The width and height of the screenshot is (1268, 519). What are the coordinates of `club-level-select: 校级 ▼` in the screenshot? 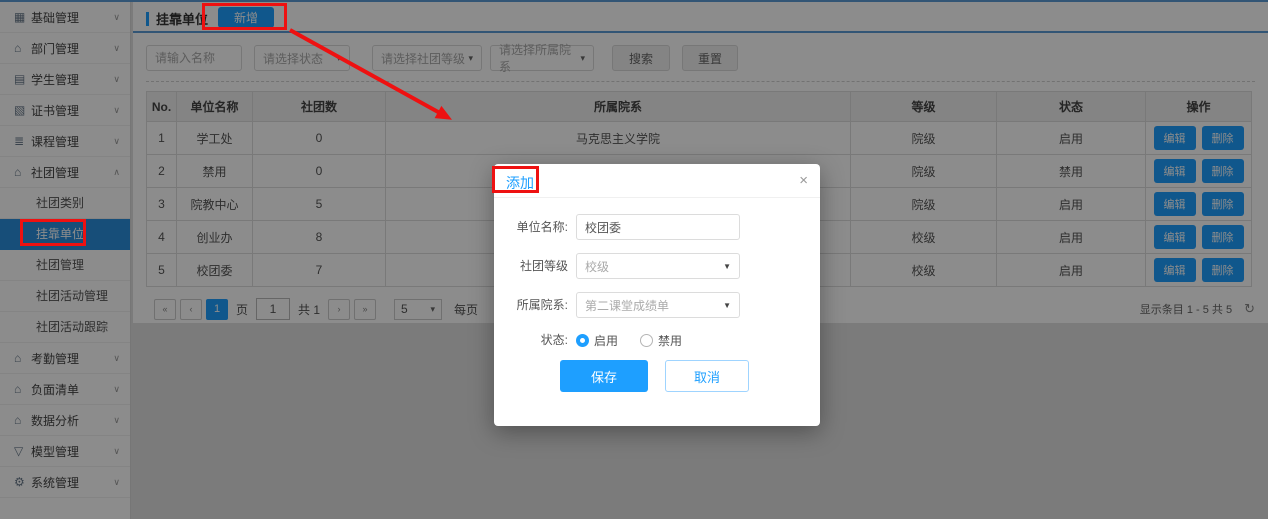 It's located at (658, 266).